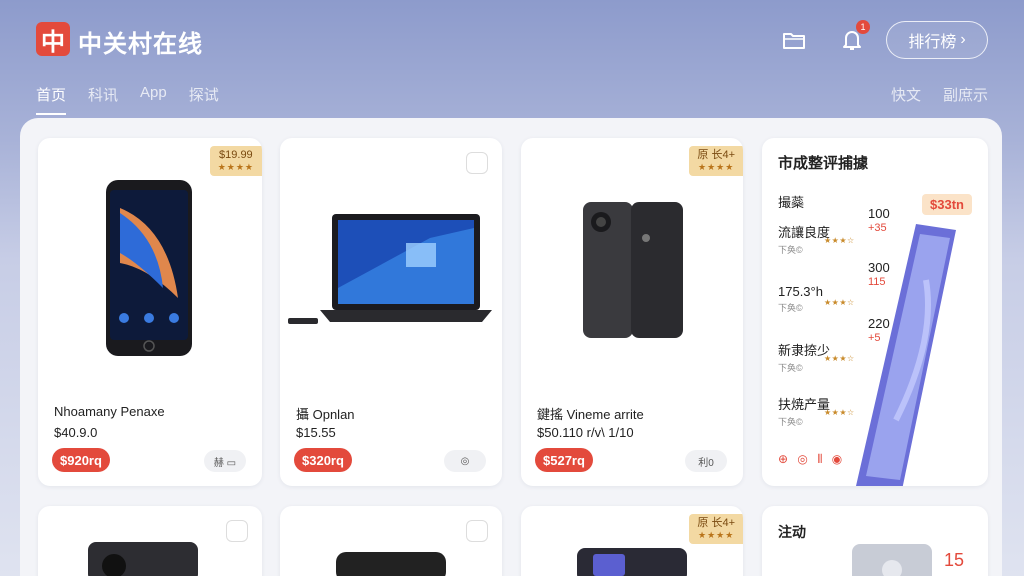 This screenshot has width=1024, height=576. I want to click on product-price: $40.9.0, so click(76, 432).